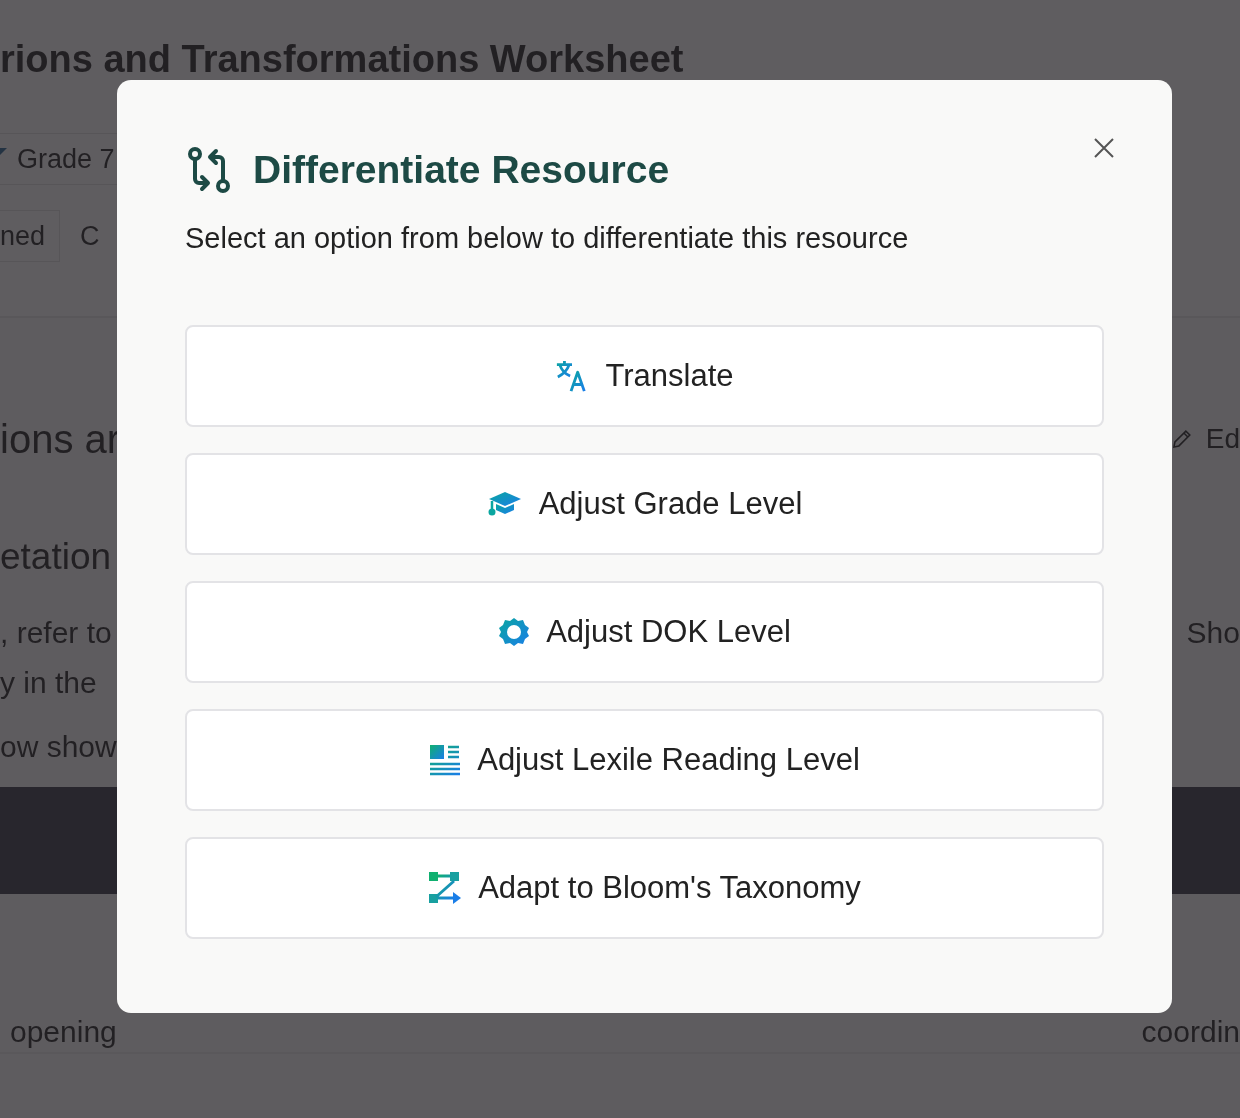 The image size is (1240, 1118). I want to click on worksheet-title: rions and Transformations Worksheet, so click(342, 59).